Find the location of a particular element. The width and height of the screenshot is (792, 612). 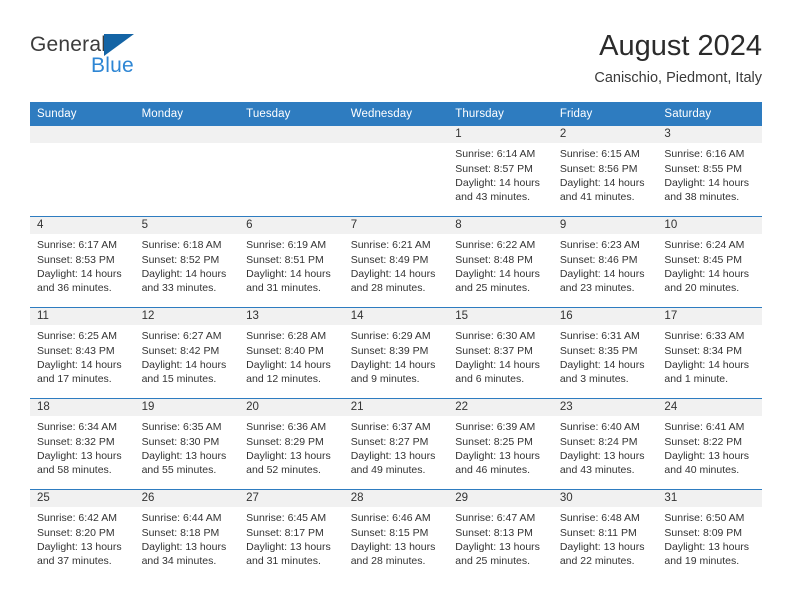

sunset-text: Sunset: 8:22 PM is located at coordinates (703, 441).